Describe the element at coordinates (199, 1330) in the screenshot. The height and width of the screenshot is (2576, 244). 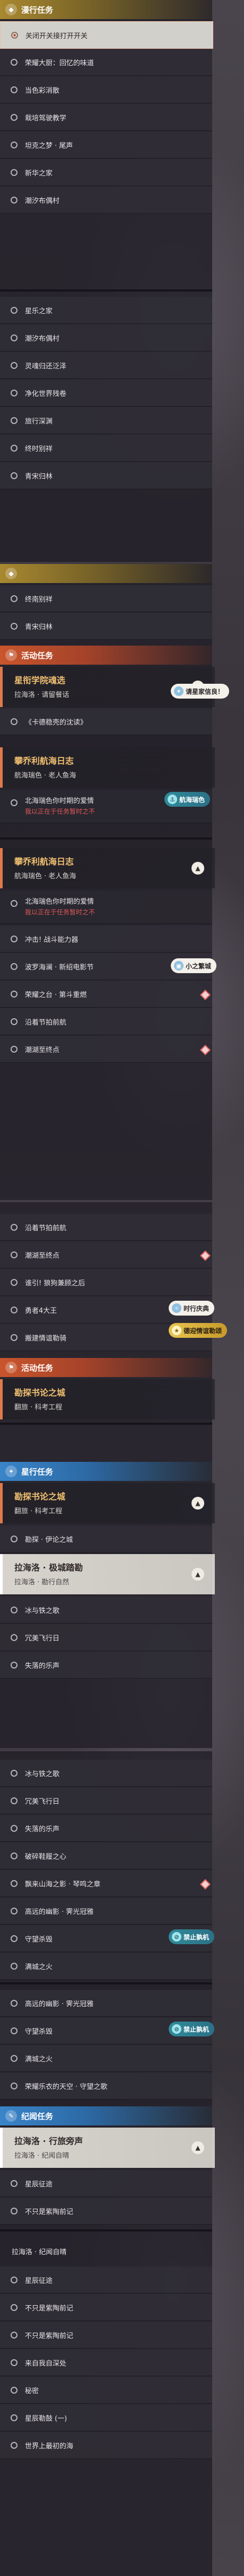
I see `task-tag: ★ 德迎情谊勒颂` at that location.